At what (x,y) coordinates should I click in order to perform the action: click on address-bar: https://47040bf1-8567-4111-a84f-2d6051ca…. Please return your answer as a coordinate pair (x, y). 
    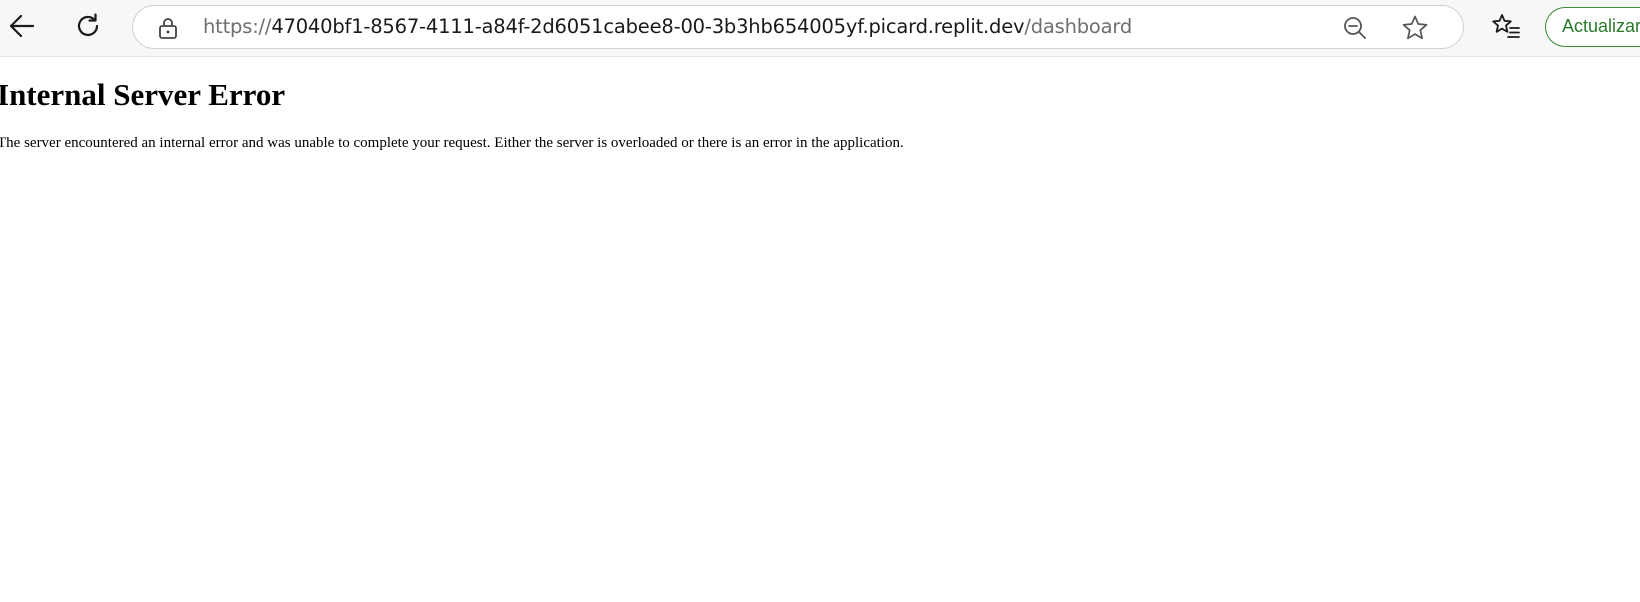
    Looking at the image, I should click on (798, 27).